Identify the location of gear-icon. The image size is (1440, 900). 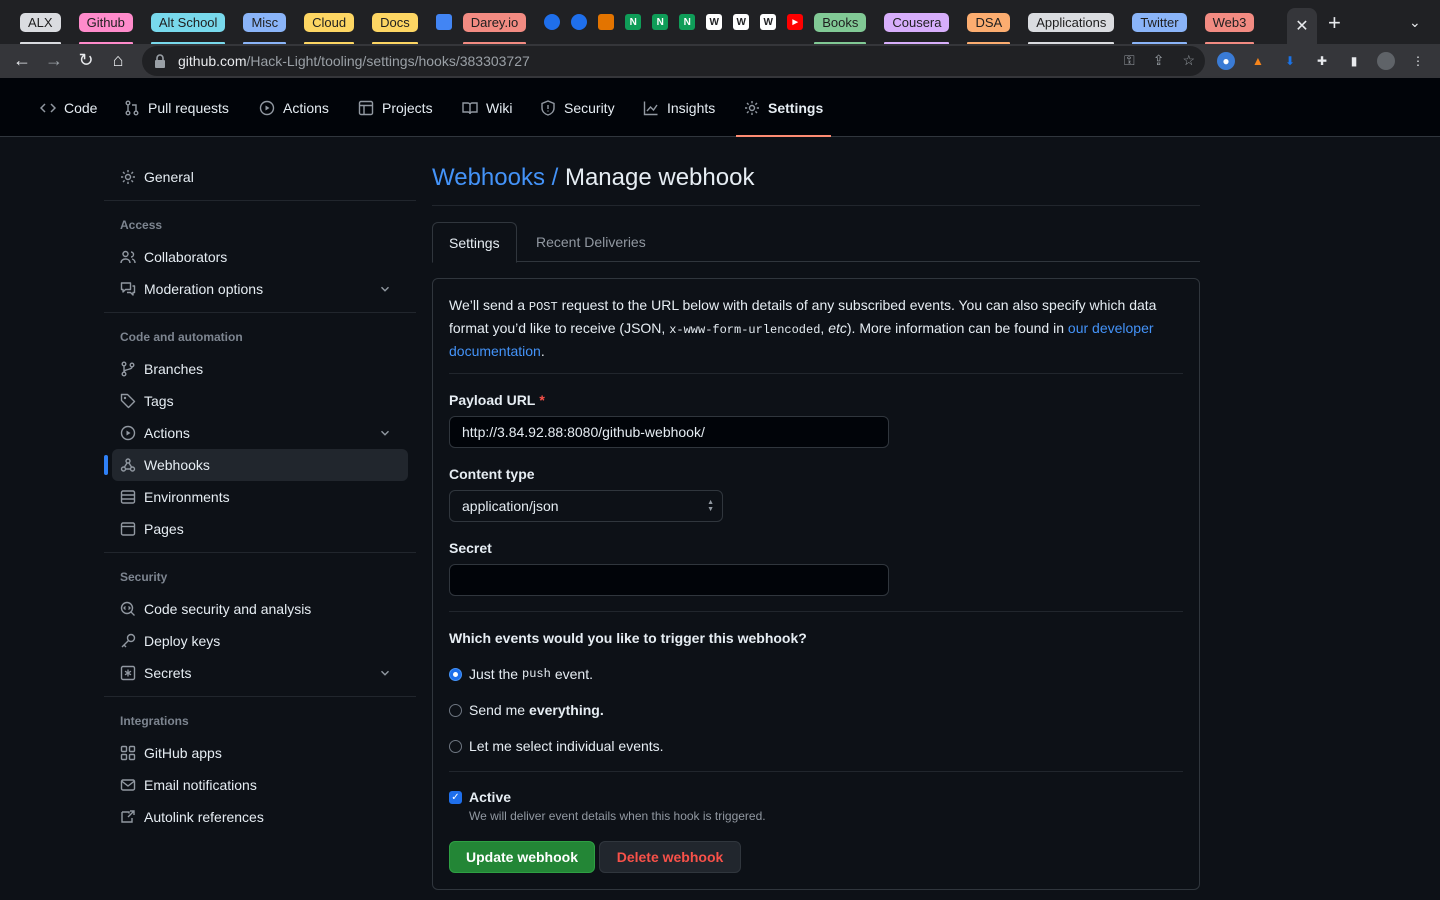
(128, 177).